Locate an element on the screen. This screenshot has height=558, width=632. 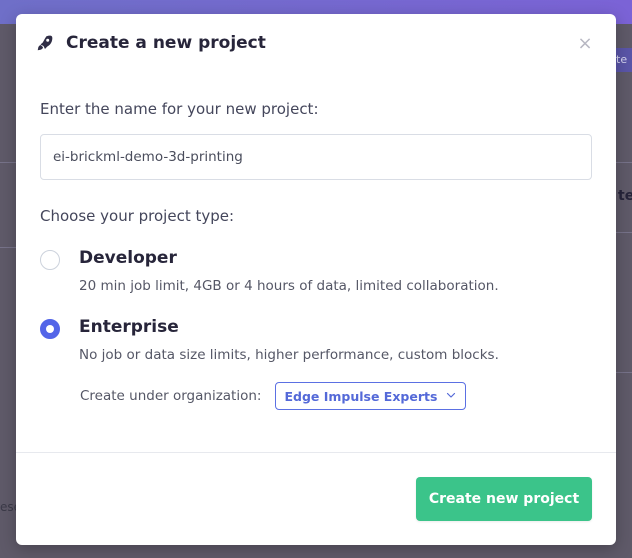
background-heading-fragment: ter is located at coordinates (625, 196).